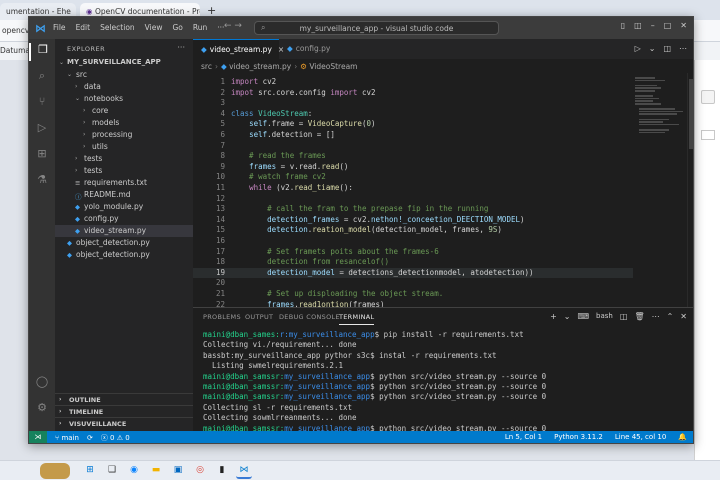 The width and height of the screenshot is (720, 480). Describe the element at coordinates (682, 437) in the screenshot. I see `notifications-bell-icon: 🔔` at that location.